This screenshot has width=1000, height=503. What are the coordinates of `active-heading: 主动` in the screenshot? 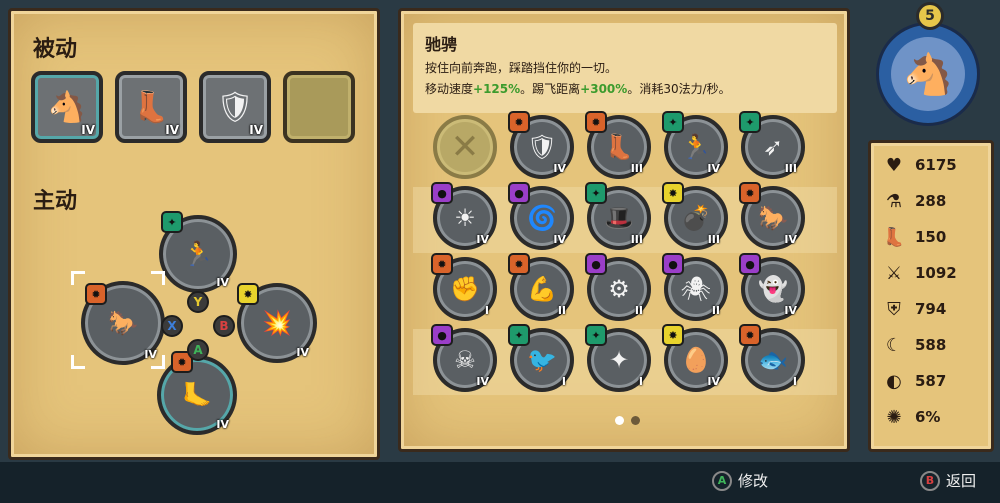 It's located at (55, 201).